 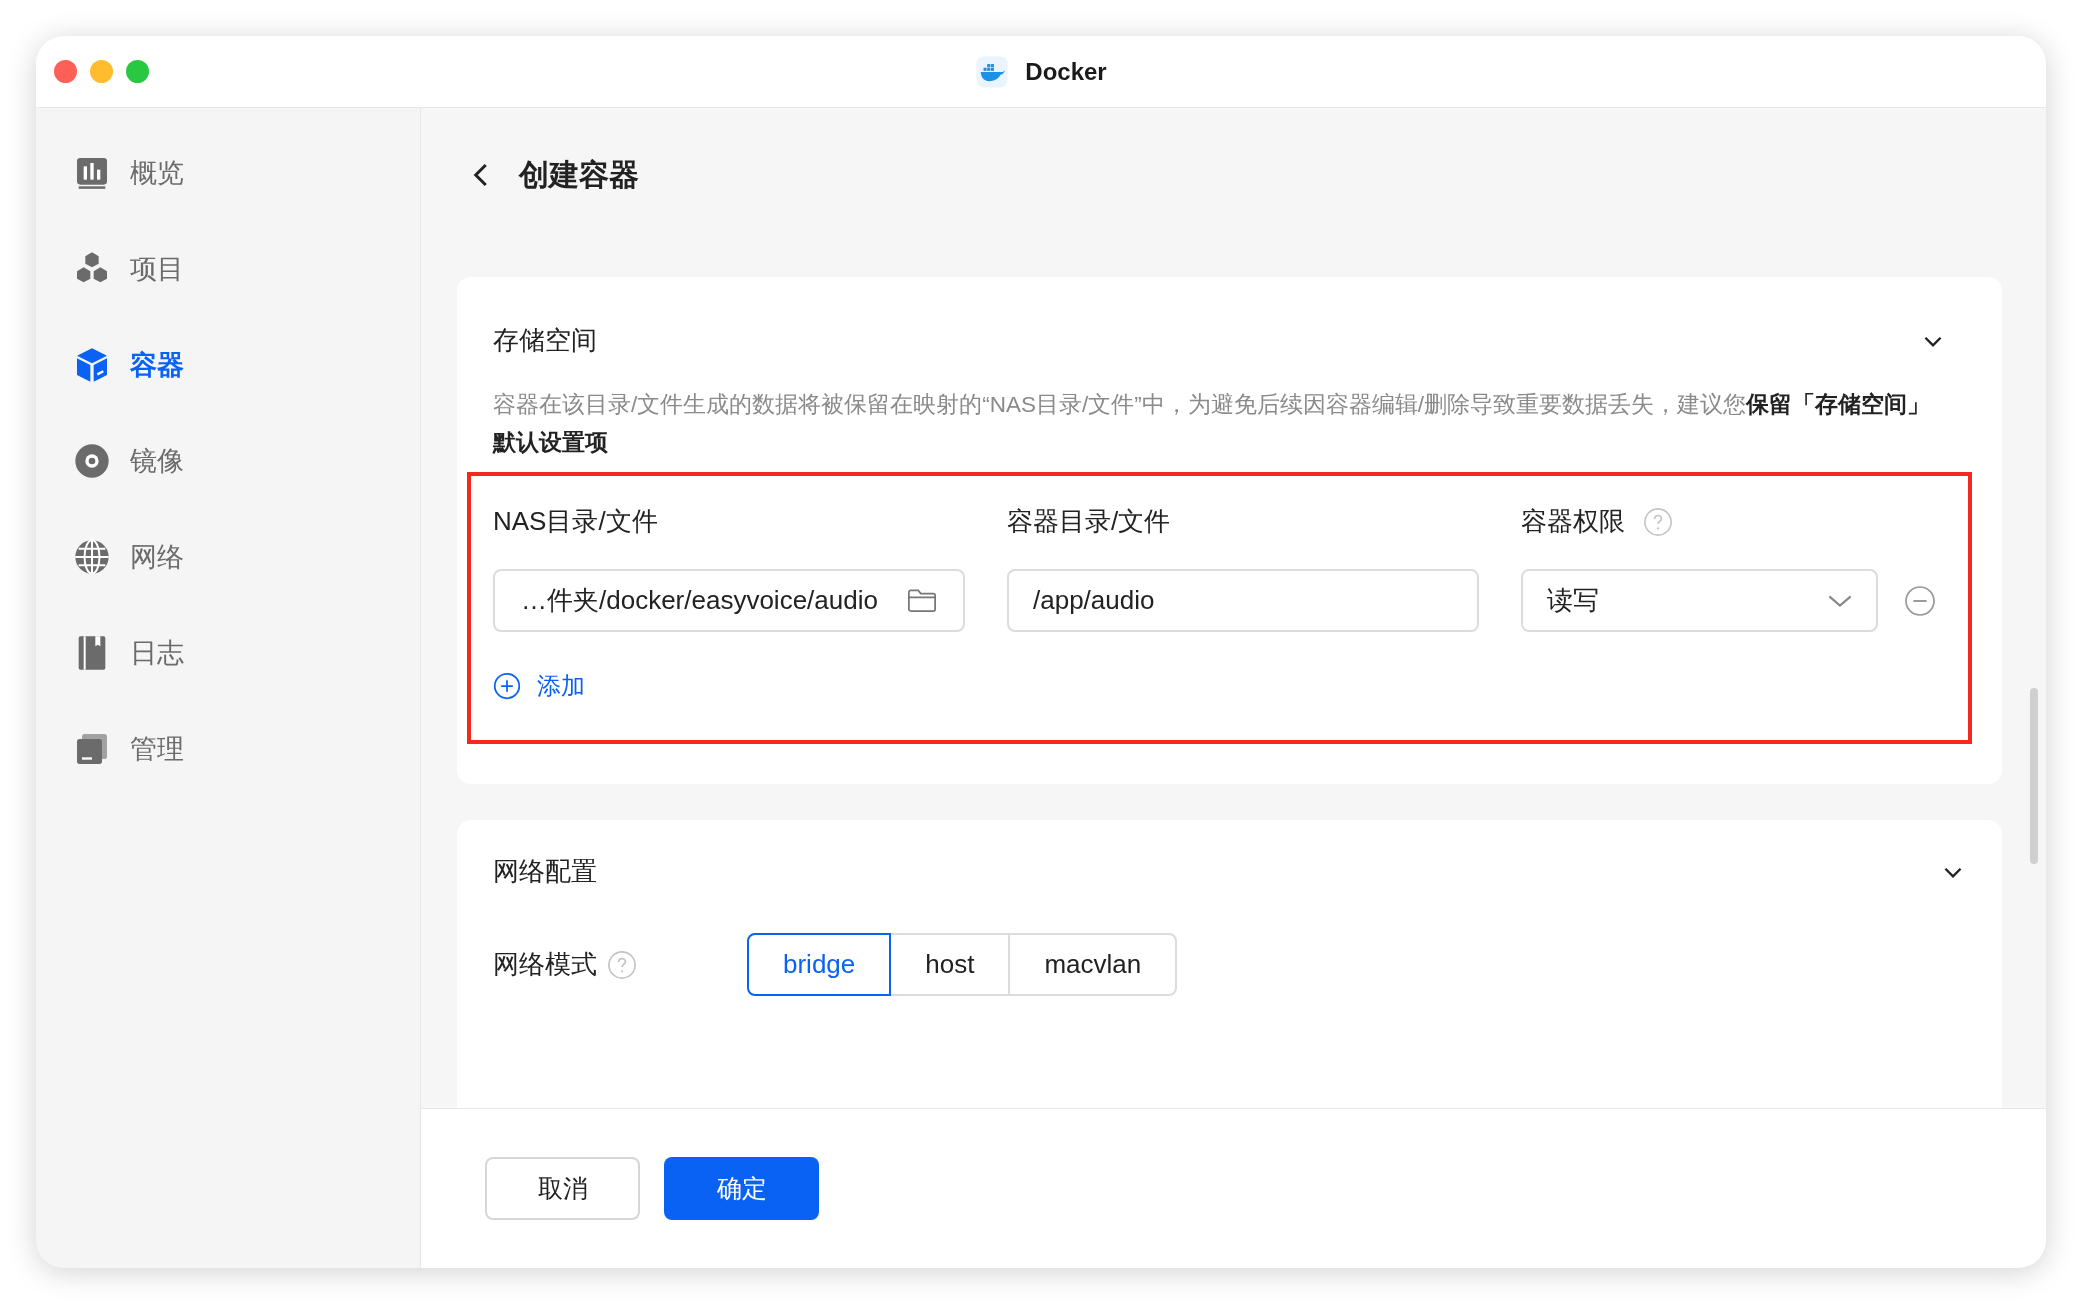 What do you see at coordinates (922, 600) in the screenshot?
I see `folder-icon` at bounding box center [922, 600].